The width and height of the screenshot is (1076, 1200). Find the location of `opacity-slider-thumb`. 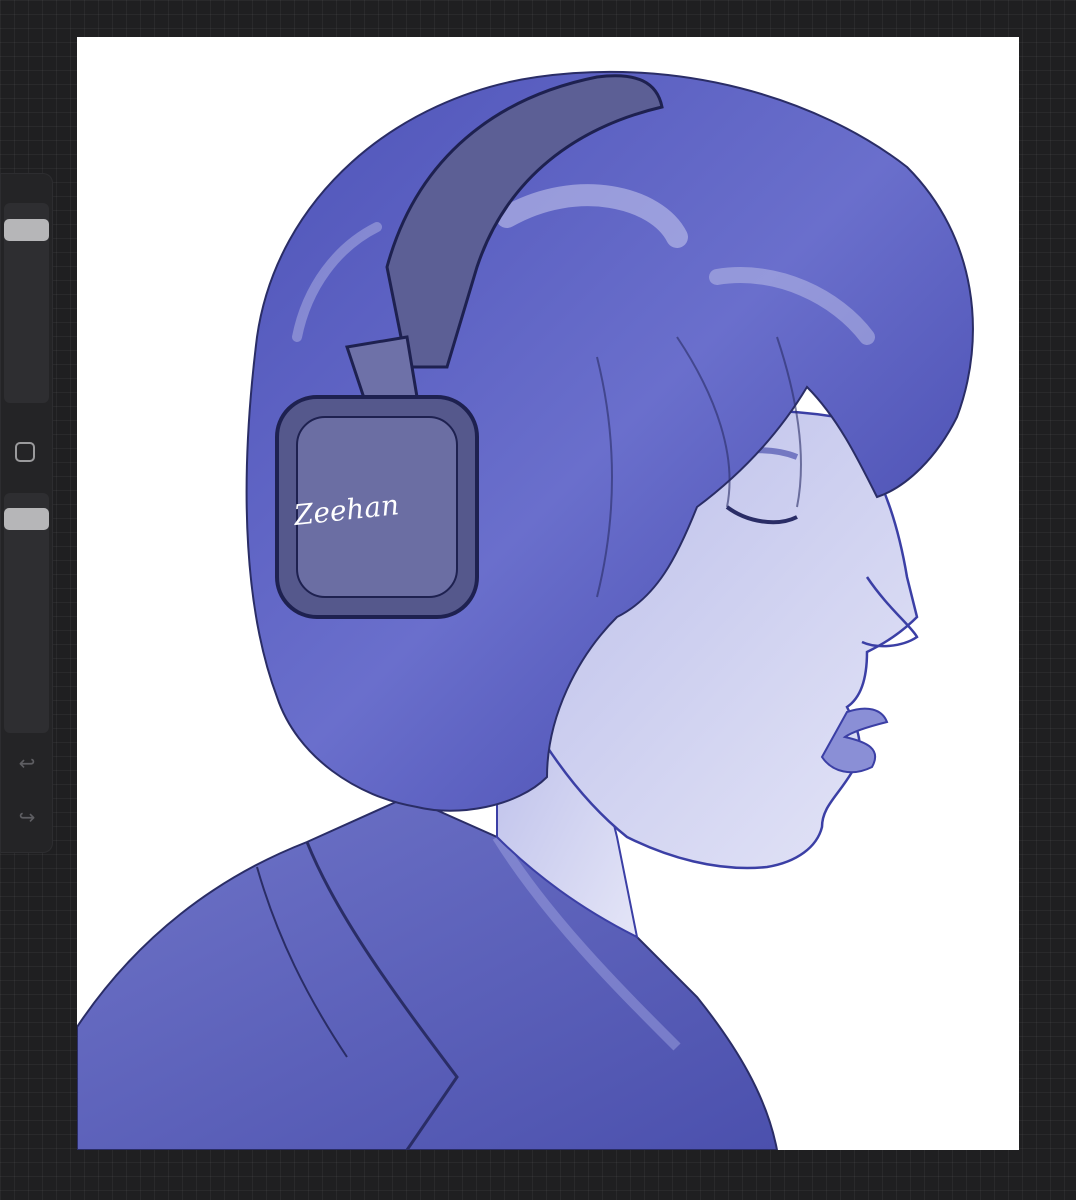

opacity-slider-thumb is located at coordinates (26, 519).